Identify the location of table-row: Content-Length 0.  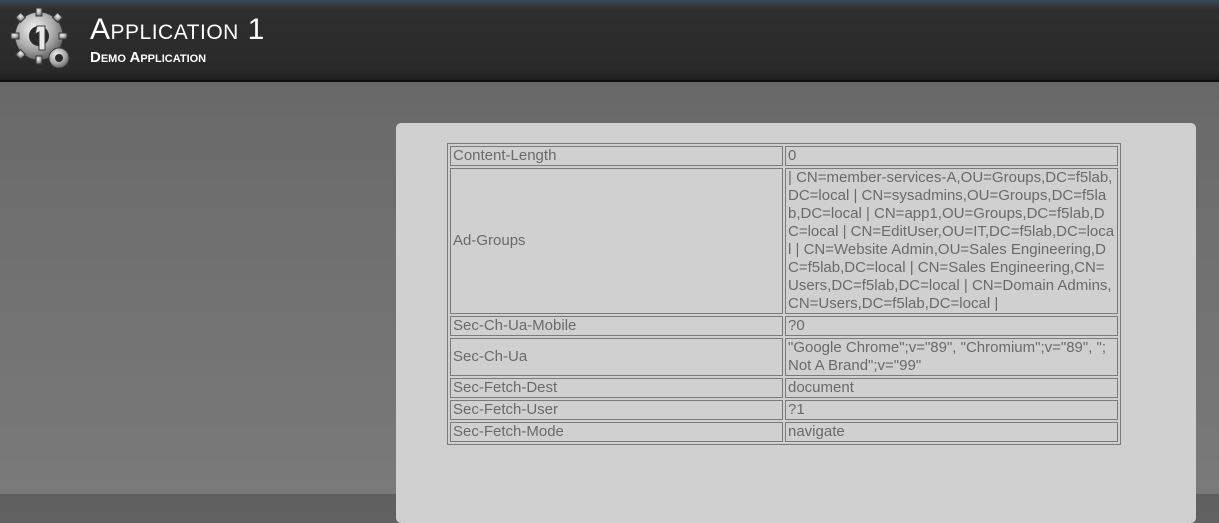
(784, 156).